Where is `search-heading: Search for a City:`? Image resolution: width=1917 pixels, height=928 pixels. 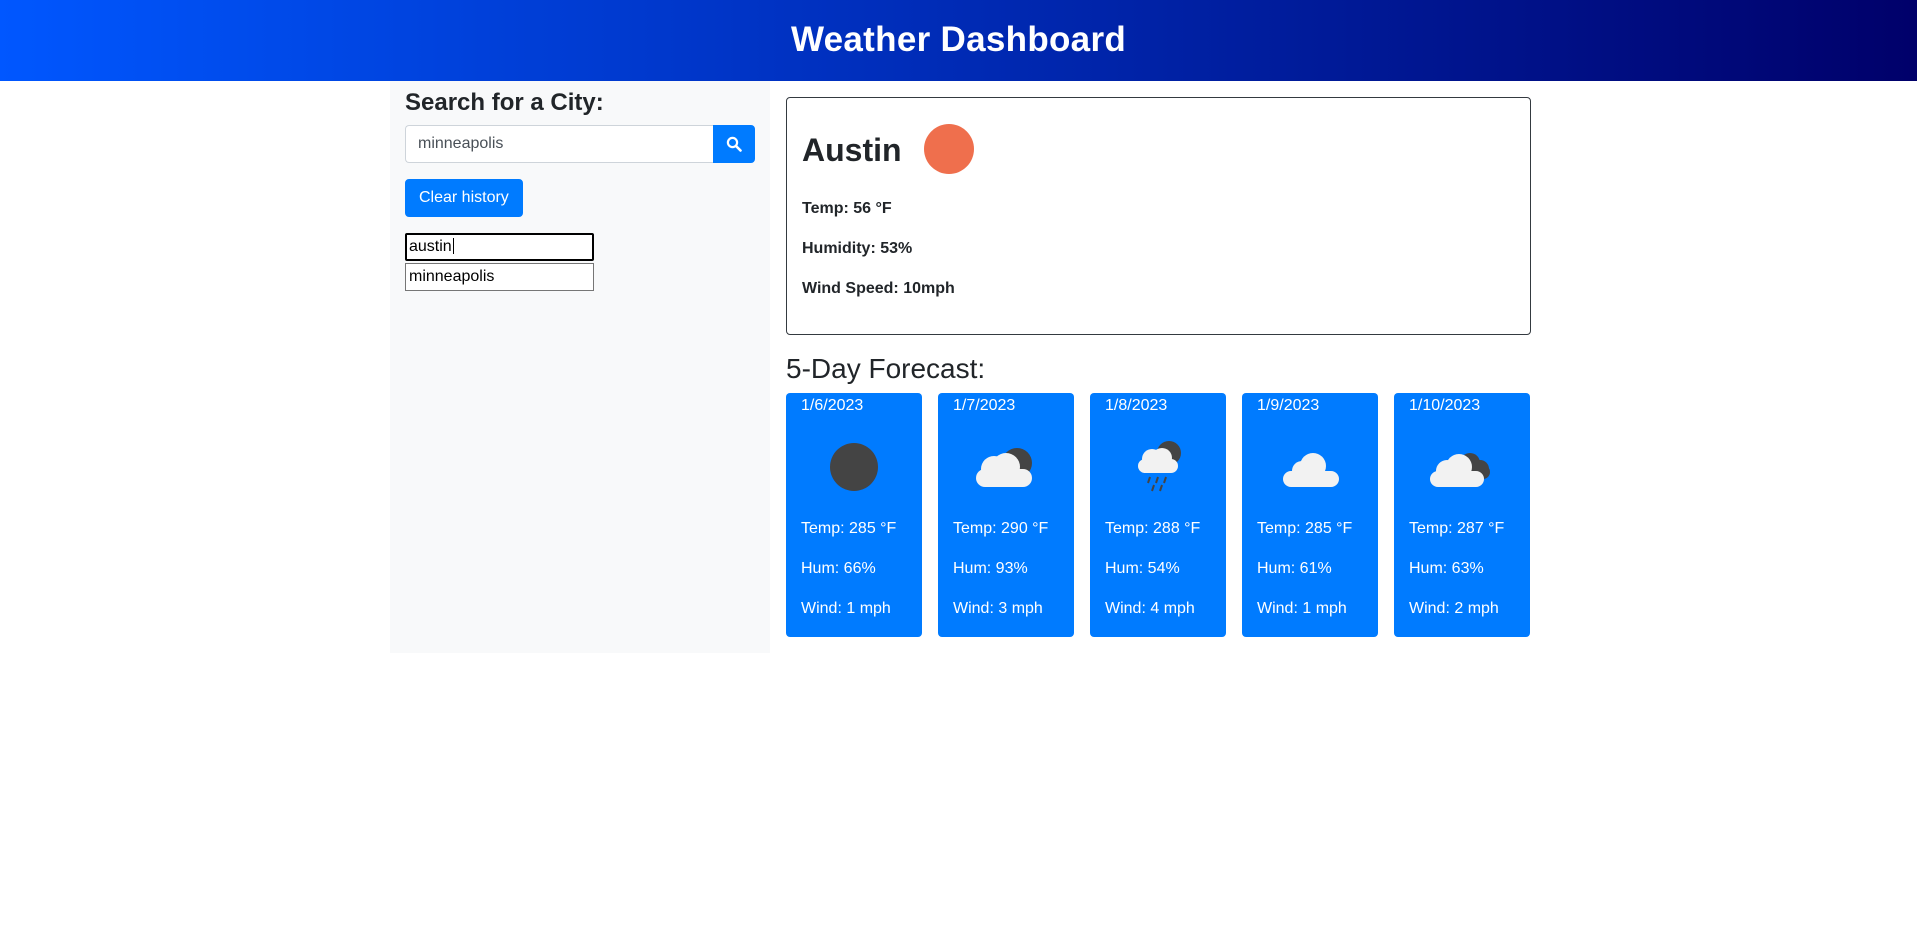 search-heading: Search for a City: is located at coordinates (504, 102).